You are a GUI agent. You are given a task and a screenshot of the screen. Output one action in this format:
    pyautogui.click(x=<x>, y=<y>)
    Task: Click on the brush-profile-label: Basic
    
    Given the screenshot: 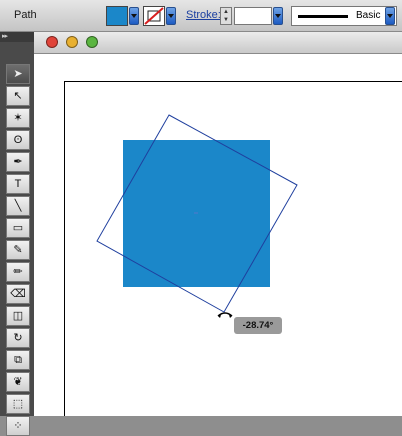 What is the action you would take?
    pyautogui.click(x=368, y=15)
    